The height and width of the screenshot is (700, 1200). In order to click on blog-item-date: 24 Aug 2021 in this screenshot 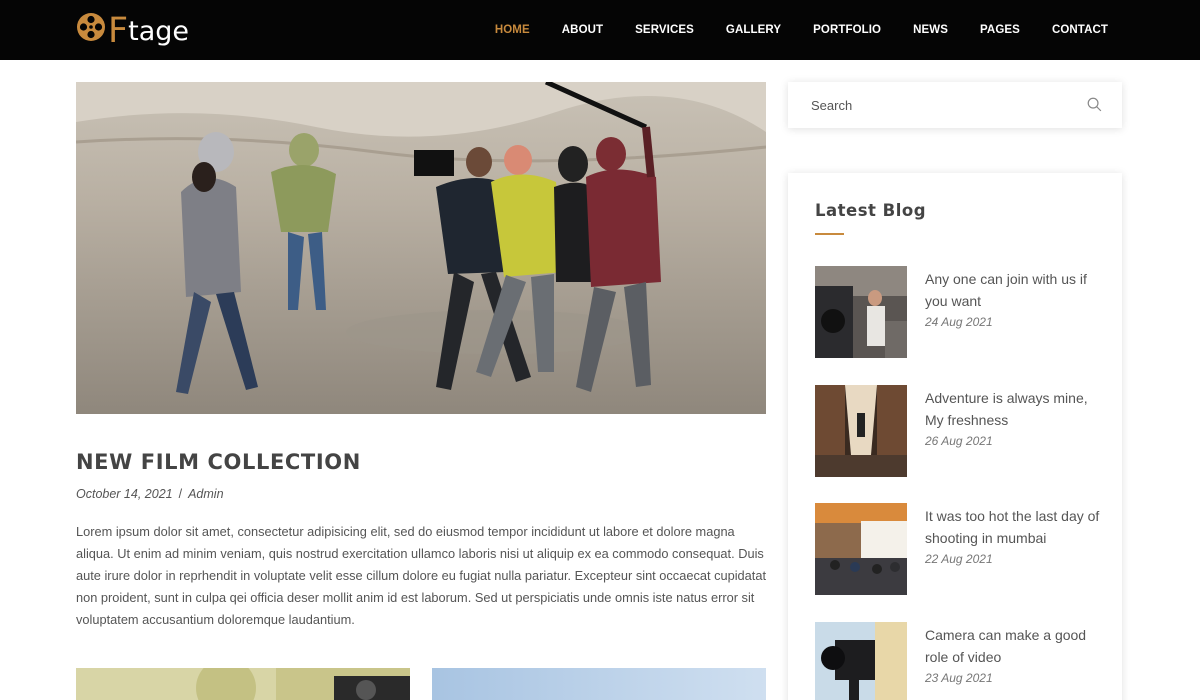, I will do `click(959, 322)`.